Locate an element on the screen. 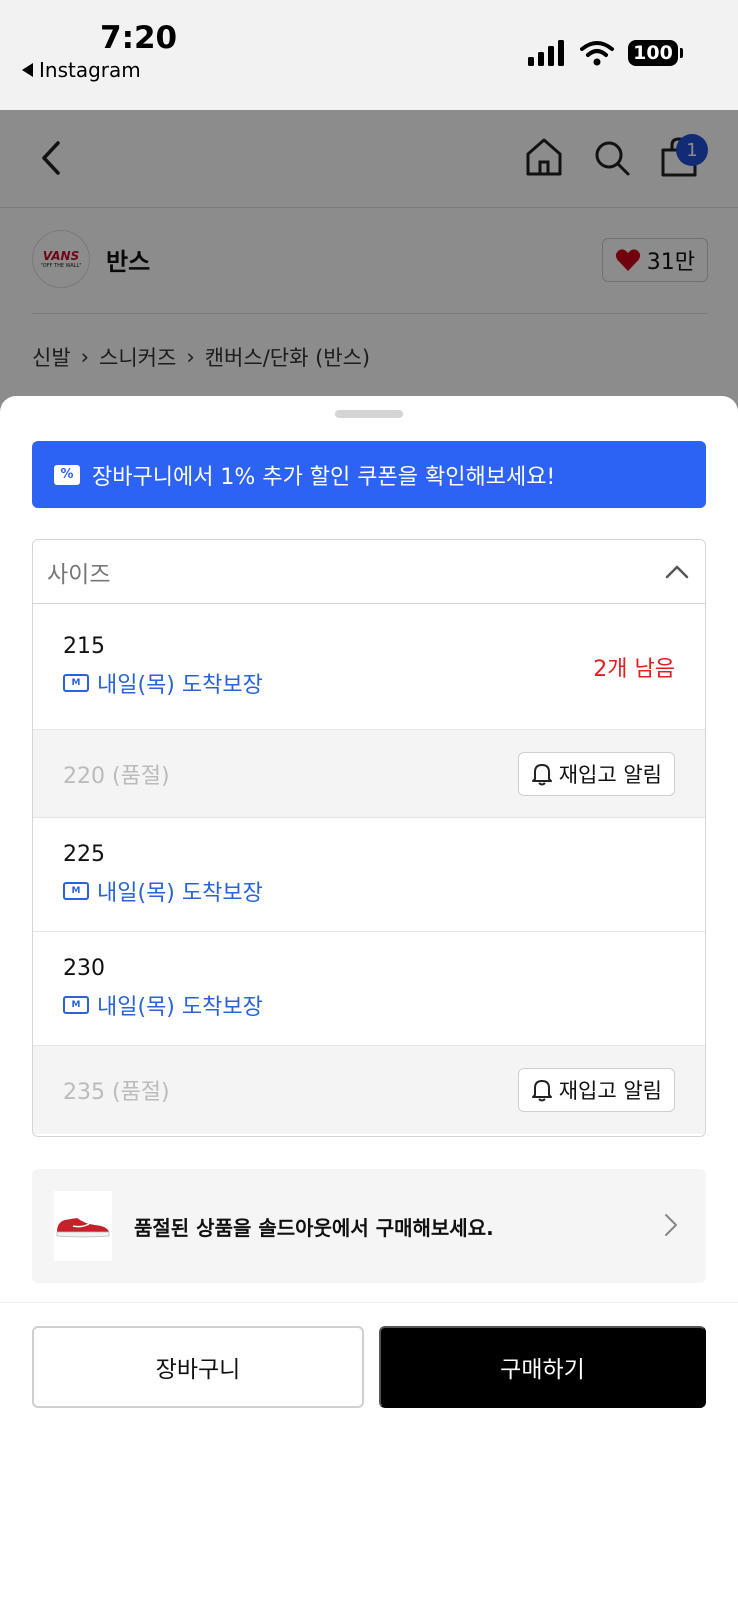 Image resolution: width=738 pixels, height=1600 pixels. size-soldout-label: 220 (품절) is located at coordinates (116, 776).